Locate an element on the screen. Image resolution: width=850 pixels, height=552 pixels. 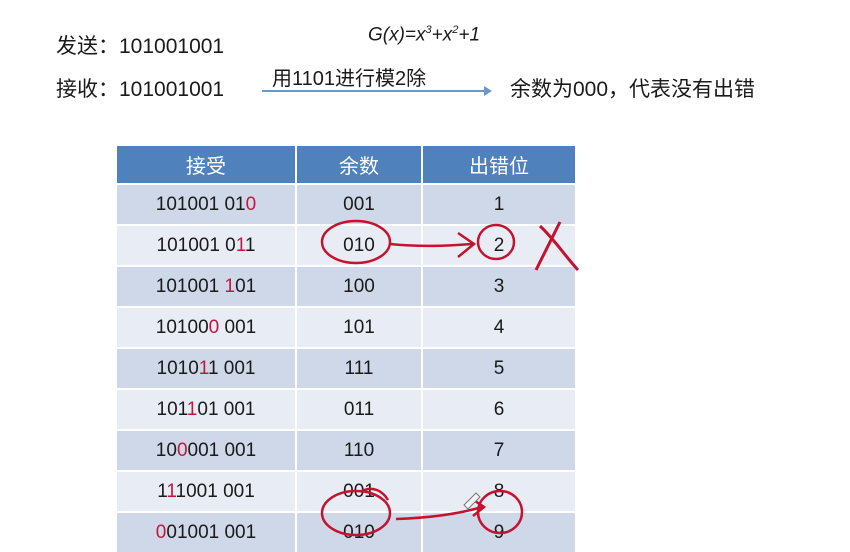
received-post: 1001 001 is located at coordinates (215, 491).